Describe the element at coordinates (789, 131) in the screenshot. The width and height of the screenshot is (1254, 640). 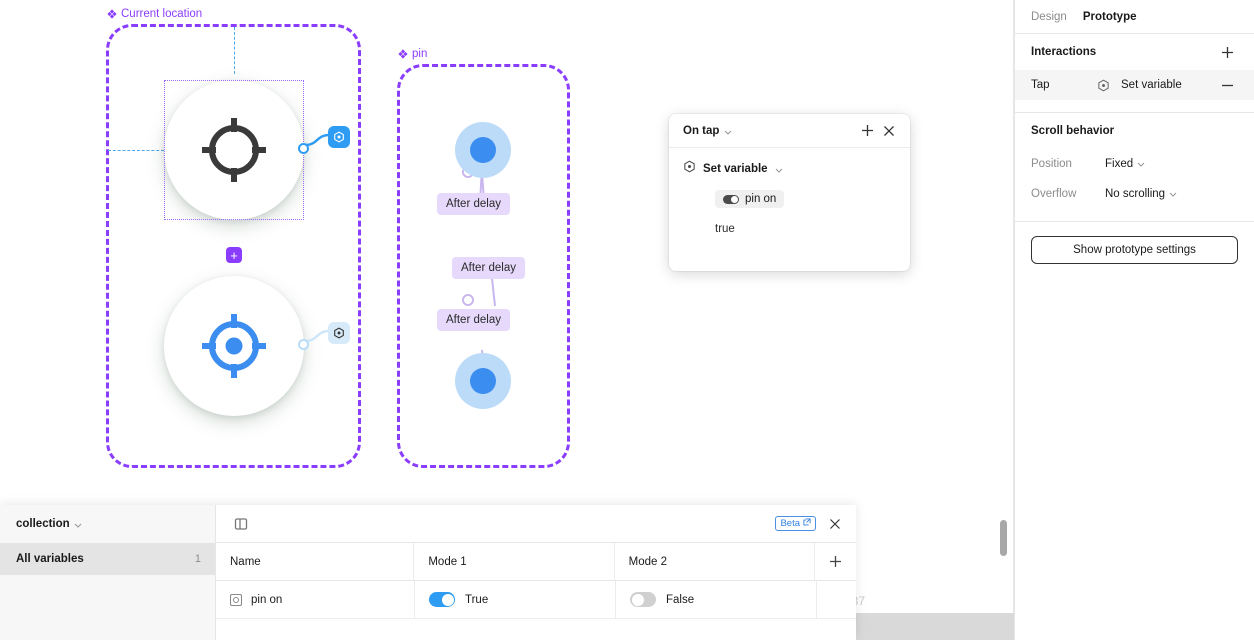
I see `popup-header: On tap` at that location.